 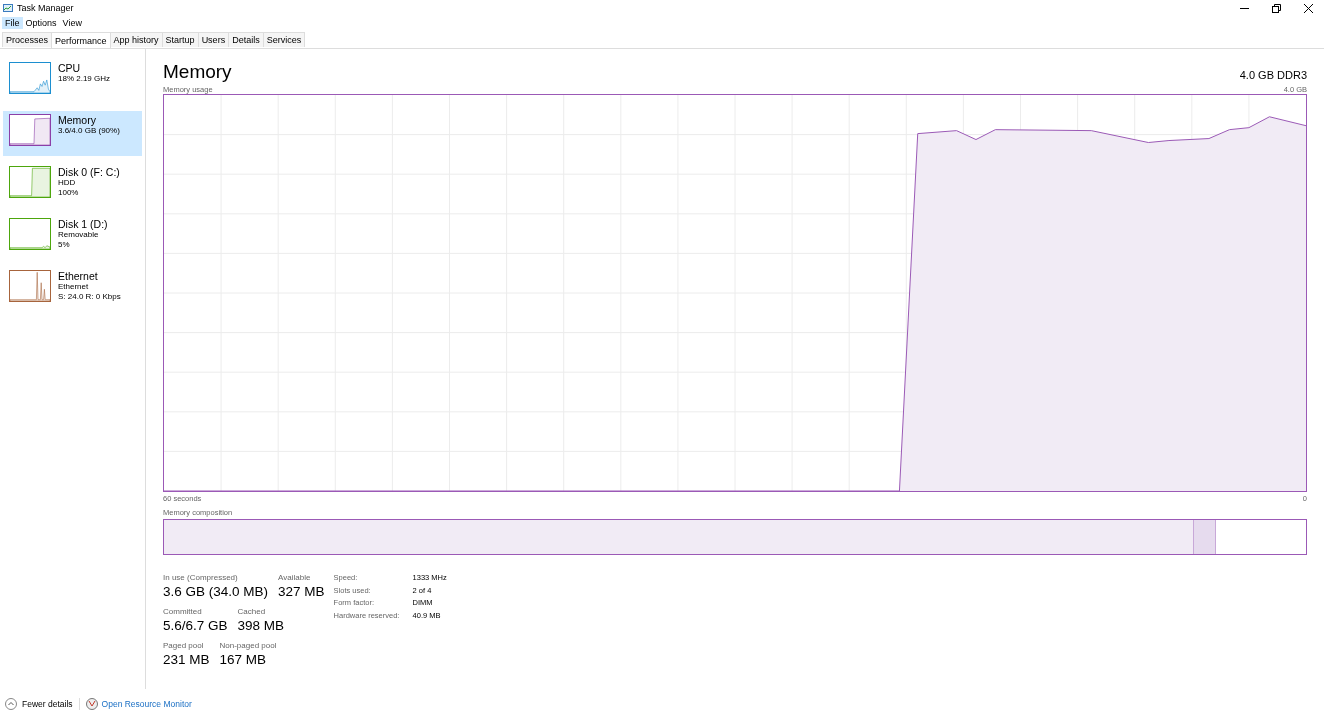 What do you see at coordinates (41, 23) in the screenshot?
I see `menu-item: Options` at bounding box center [41, 23].